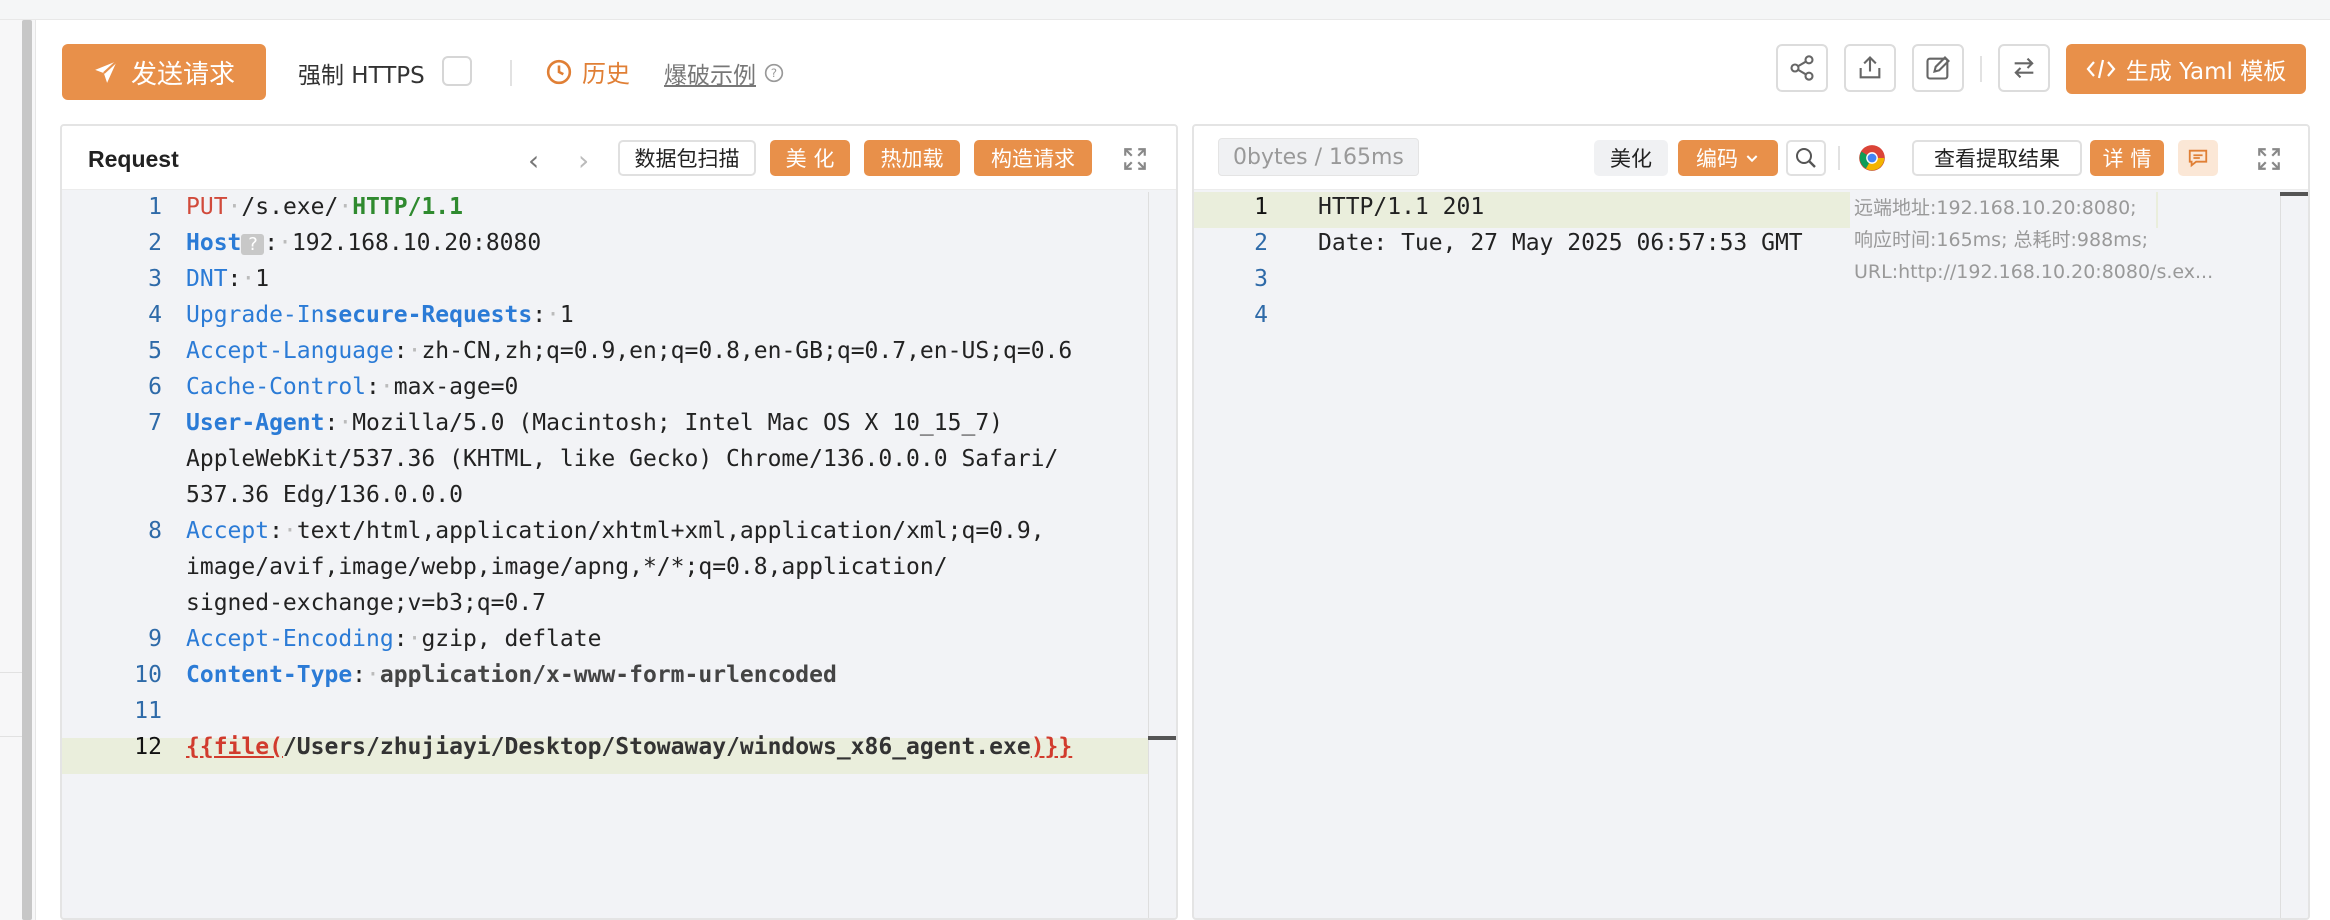  What do you see at coordinates (18, 470) in the screenshot?
I see `left-sidebar` at bounding box center [18, 470].